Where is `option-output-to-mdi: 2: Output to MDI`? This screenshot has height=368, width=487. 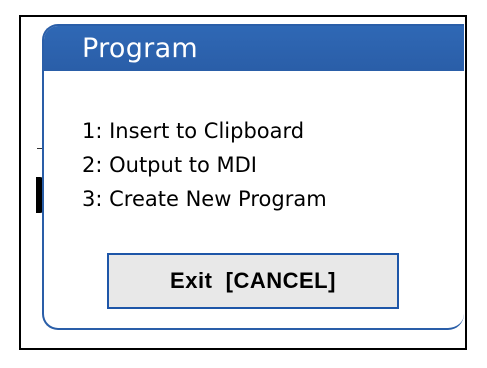
option-output-to-mdi: 2: Output to MDI is located at coordinates (204, 165).